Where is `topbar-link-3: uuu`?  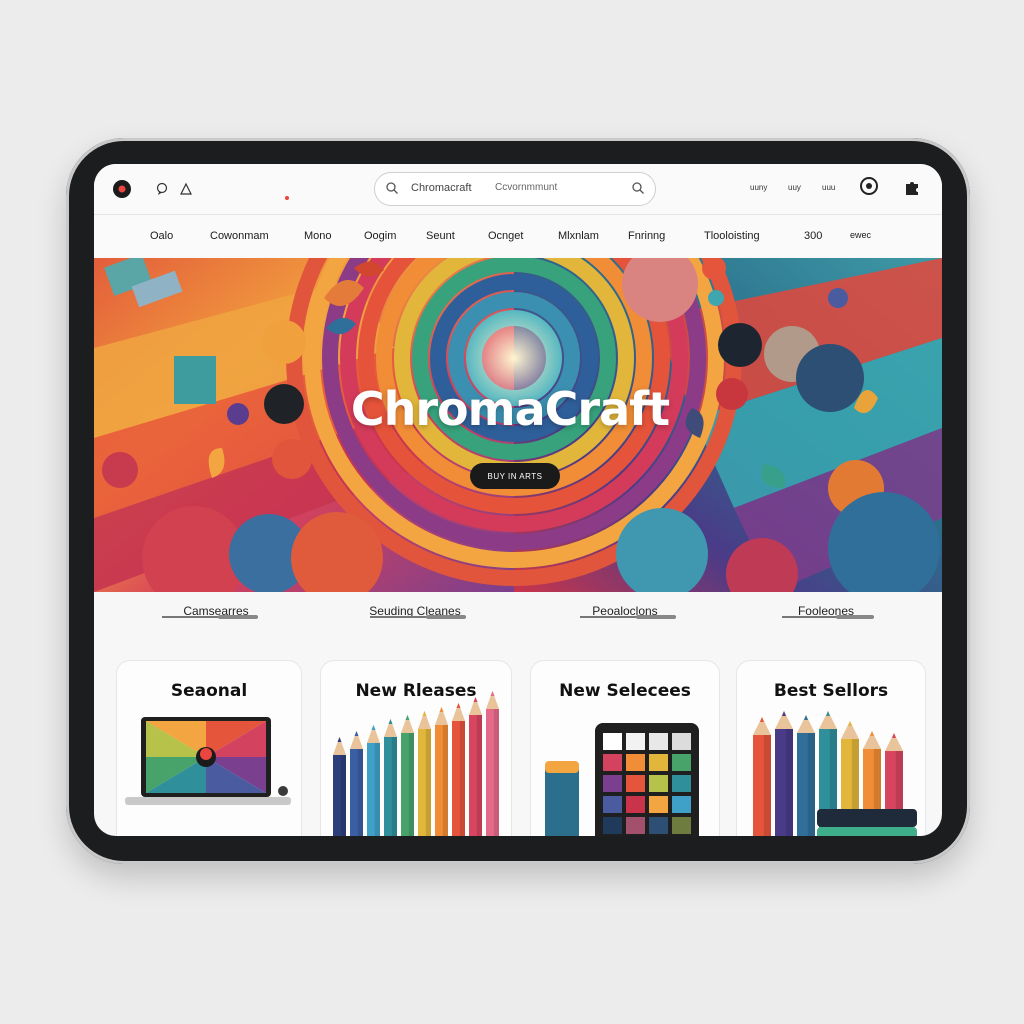 topbar-link-3: uuu is located at coordinates (828, 187).